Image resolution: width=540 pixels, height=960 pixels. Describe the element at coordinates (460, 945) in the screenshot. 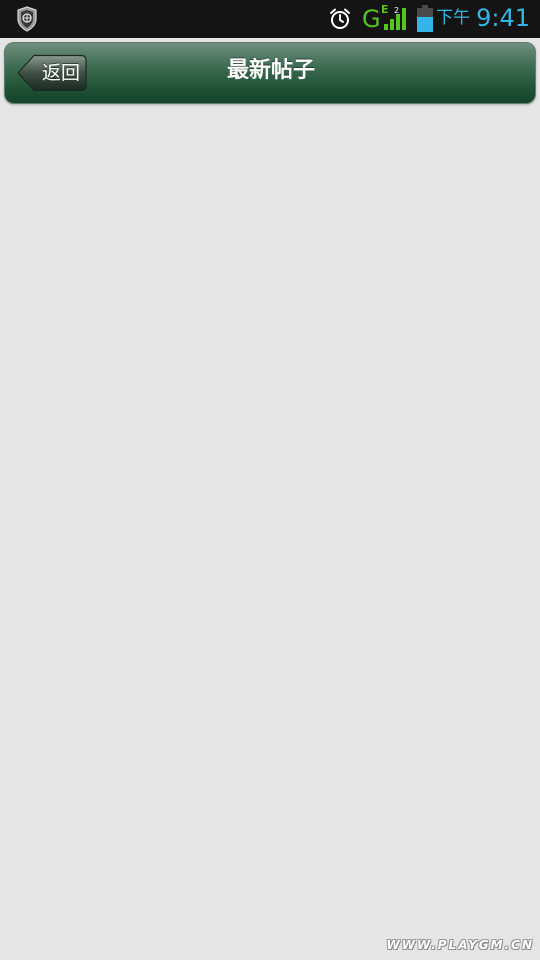

I see `watermark: WWW.PLAYGM.CN` at that location.